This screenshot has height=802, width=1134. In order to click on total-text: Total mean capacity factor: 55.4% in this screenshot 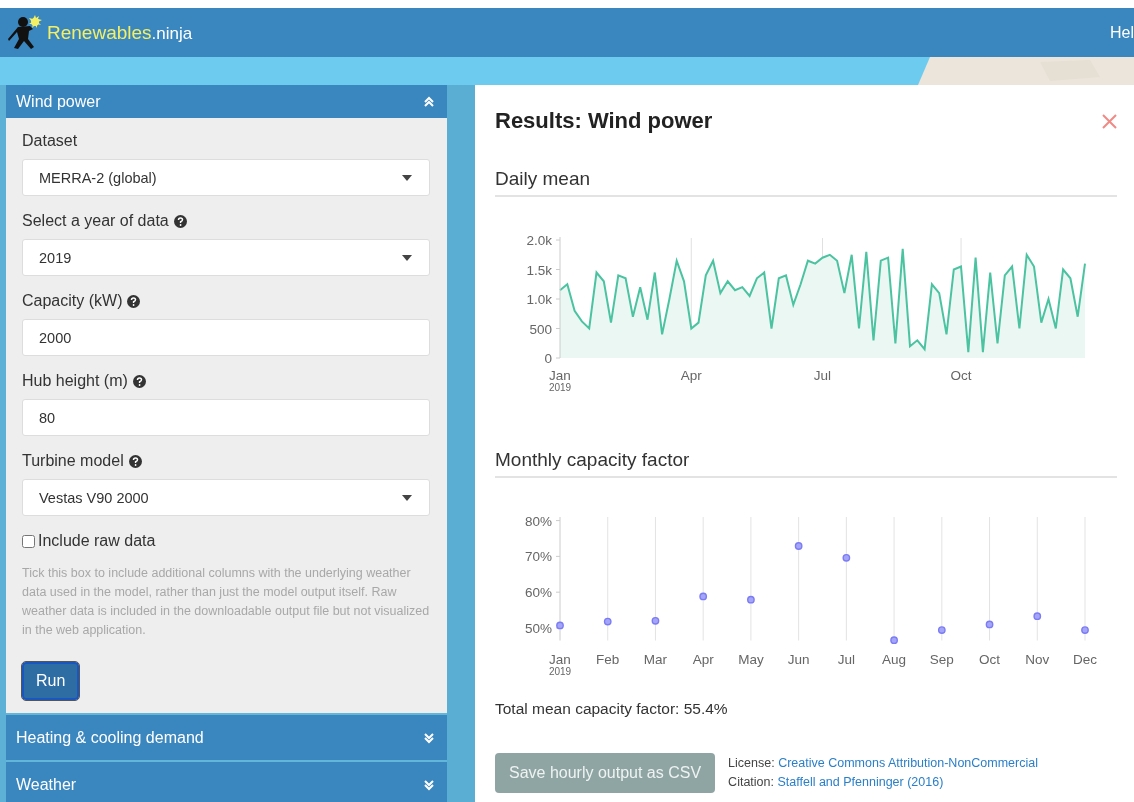, I will do `click(612, 709)`.